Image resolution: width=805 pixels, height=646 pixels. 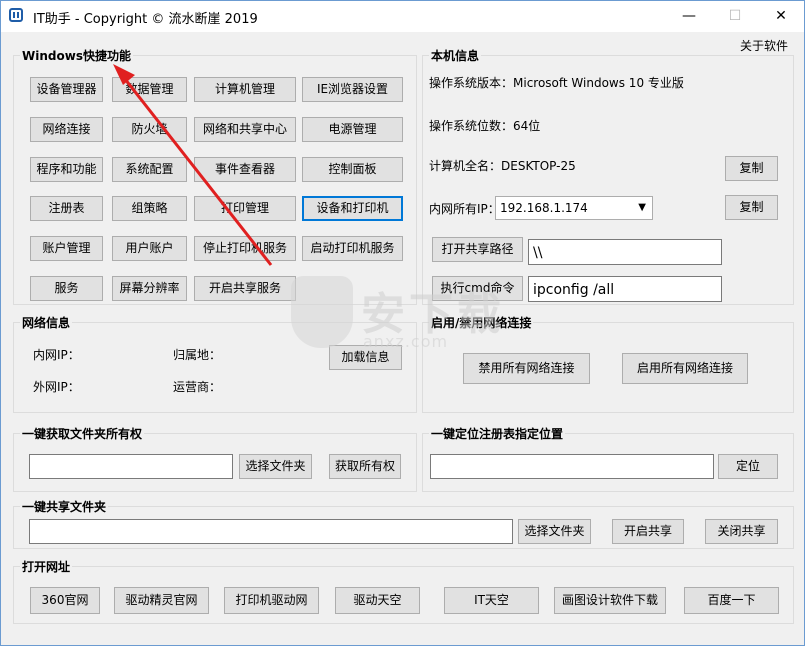 I want to click on control-panel-button: 控制面板, so click(x=352, y=169).